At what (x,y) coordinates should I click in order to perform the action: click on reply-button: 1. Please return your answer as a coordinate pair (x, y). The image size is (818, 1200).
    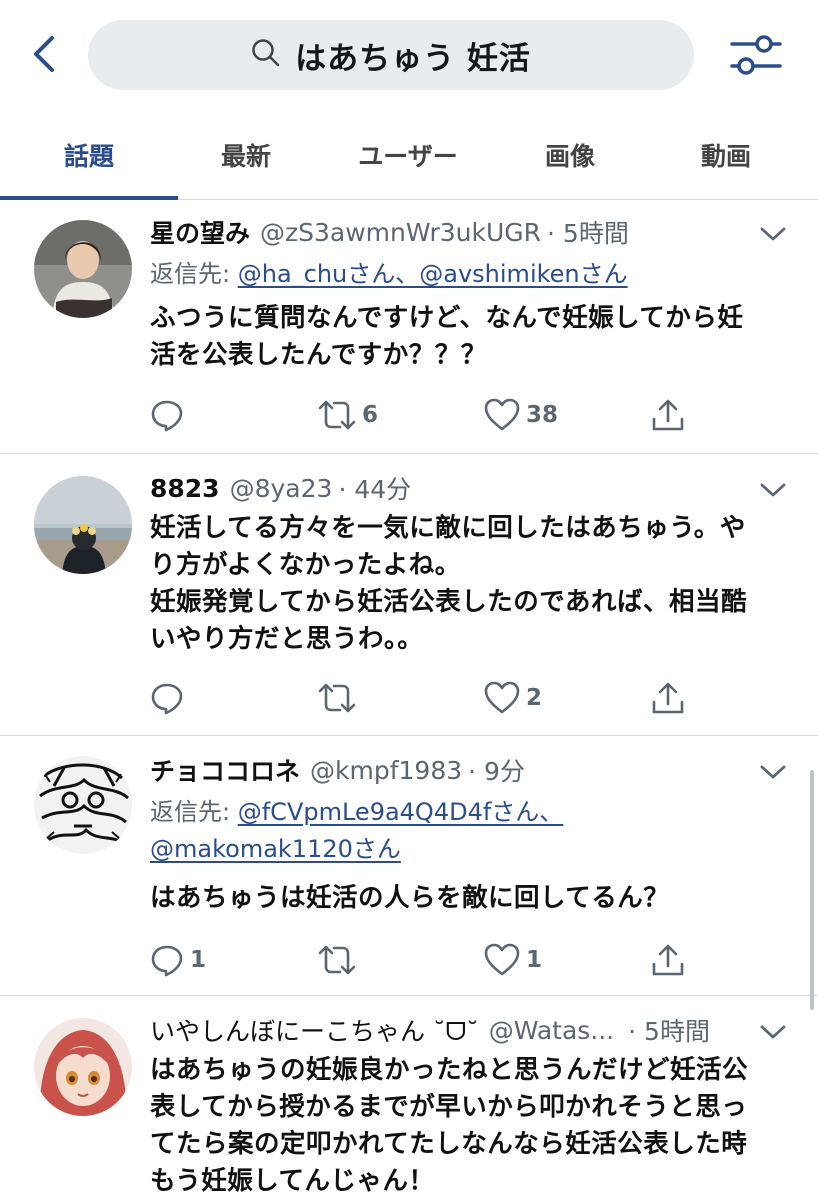
    Looking at the image, I should click on (178, 960).